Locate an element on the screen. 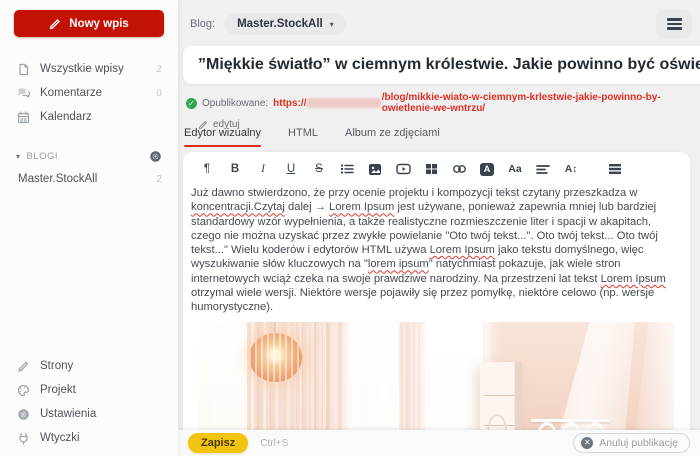 This screenshot has width=700, height=456. blogs-gear-button is located at coordinates (155, 156).